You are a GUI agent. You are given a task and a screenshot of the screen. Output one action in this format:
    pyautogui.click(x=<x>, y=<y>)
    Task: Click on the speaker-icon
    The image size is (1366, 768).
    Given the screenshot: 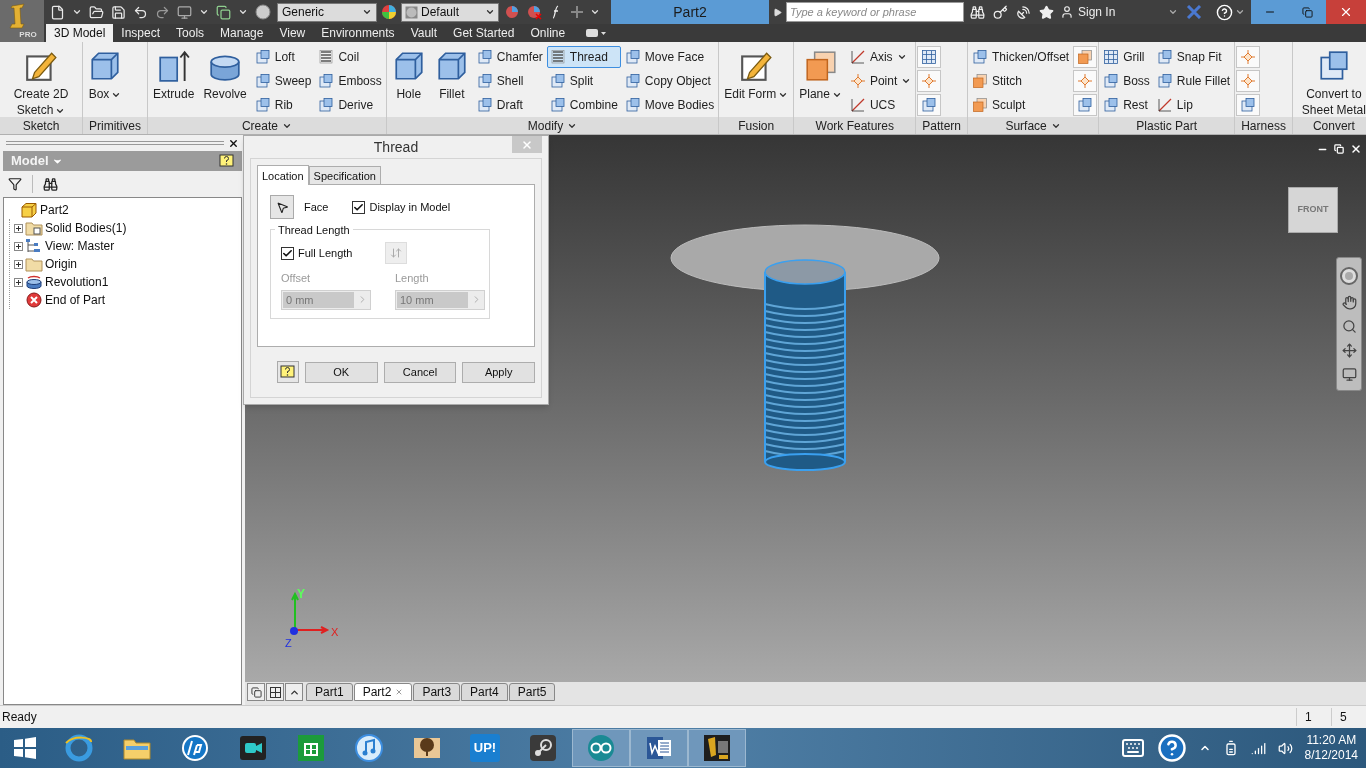 What is the action you would take?
    pyautogui.click(x=1285, y=748)
    